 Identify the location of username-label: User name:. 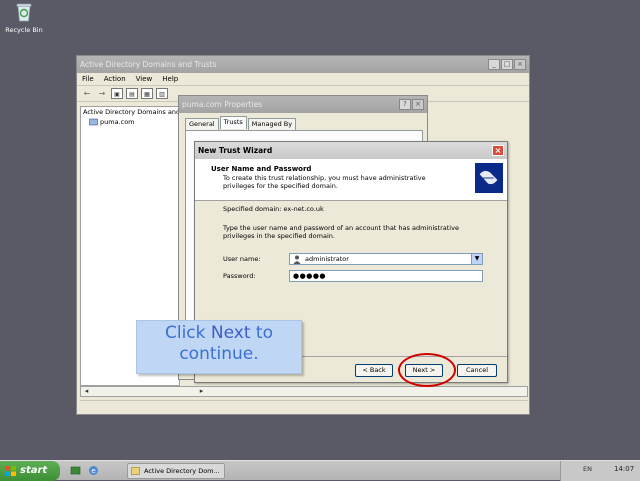
(242, 259).